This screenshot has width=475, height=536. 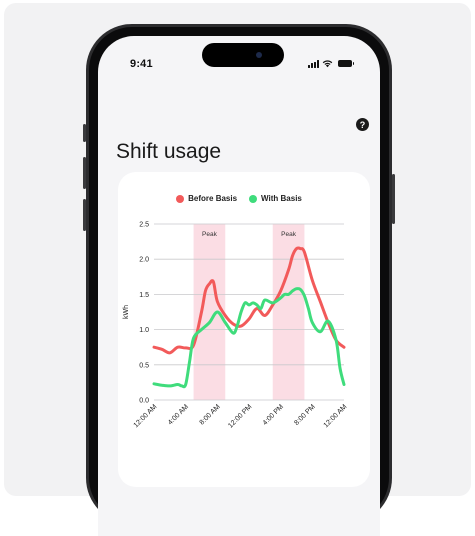 What do you see at coordinates (144, 295) in the screenshot?
I see `y-tick-label: 1.5` at bounding box center [144, 295].